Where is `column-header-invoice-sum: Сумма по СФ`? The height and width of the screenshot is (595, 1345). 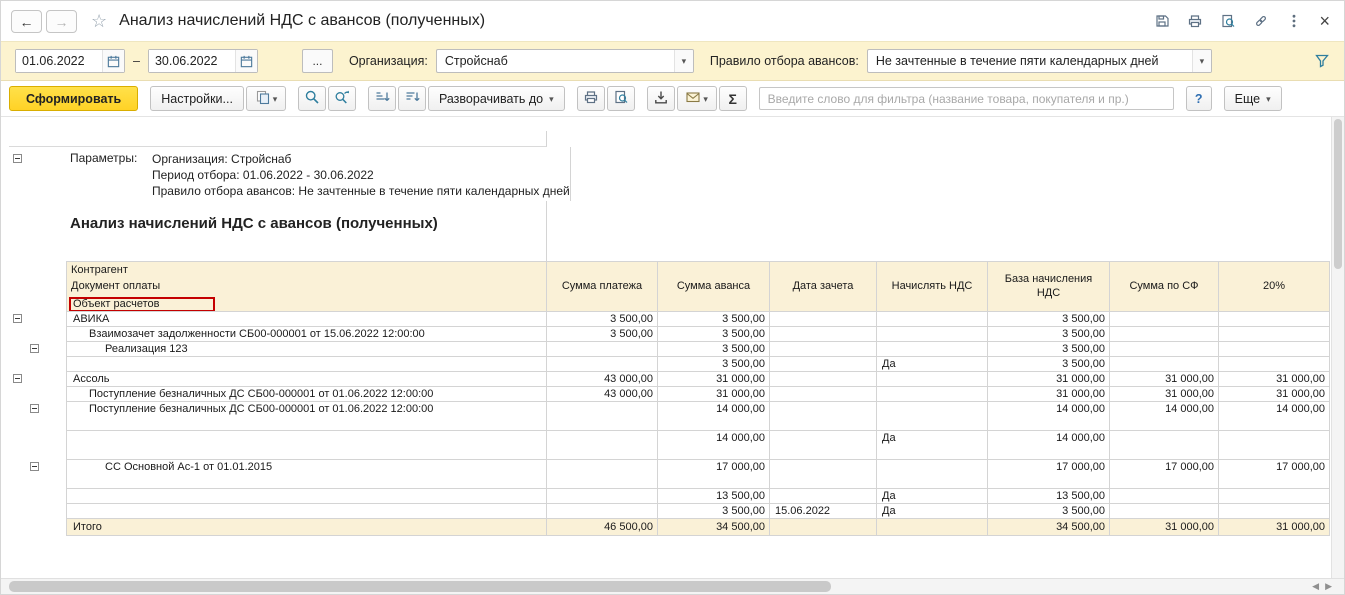
column-header-invoice-sum: Сумма по СФ is located at coordinates (1164, 286).